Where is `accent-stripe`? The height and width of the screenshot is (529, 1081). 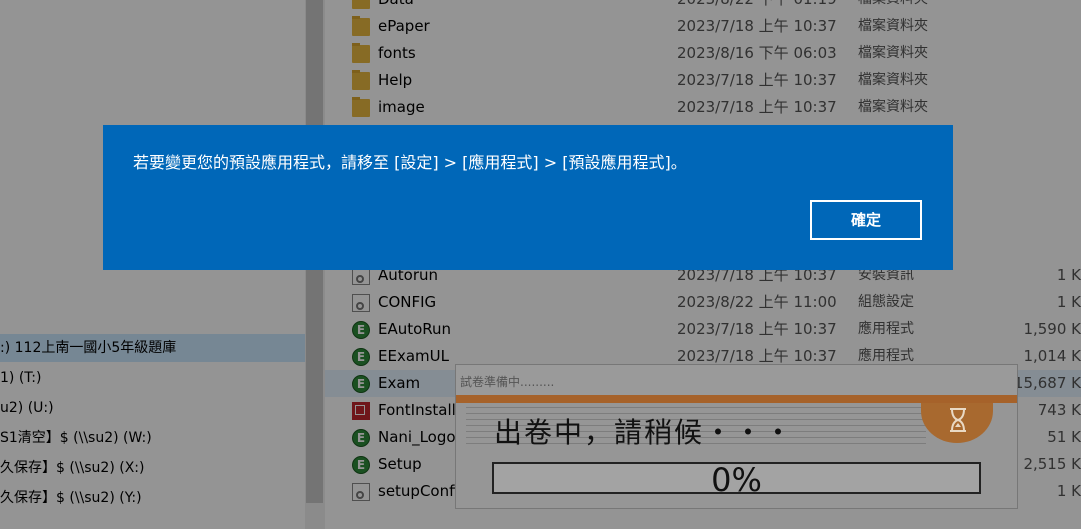 accent-stripe is located at coordinates (736, 399).